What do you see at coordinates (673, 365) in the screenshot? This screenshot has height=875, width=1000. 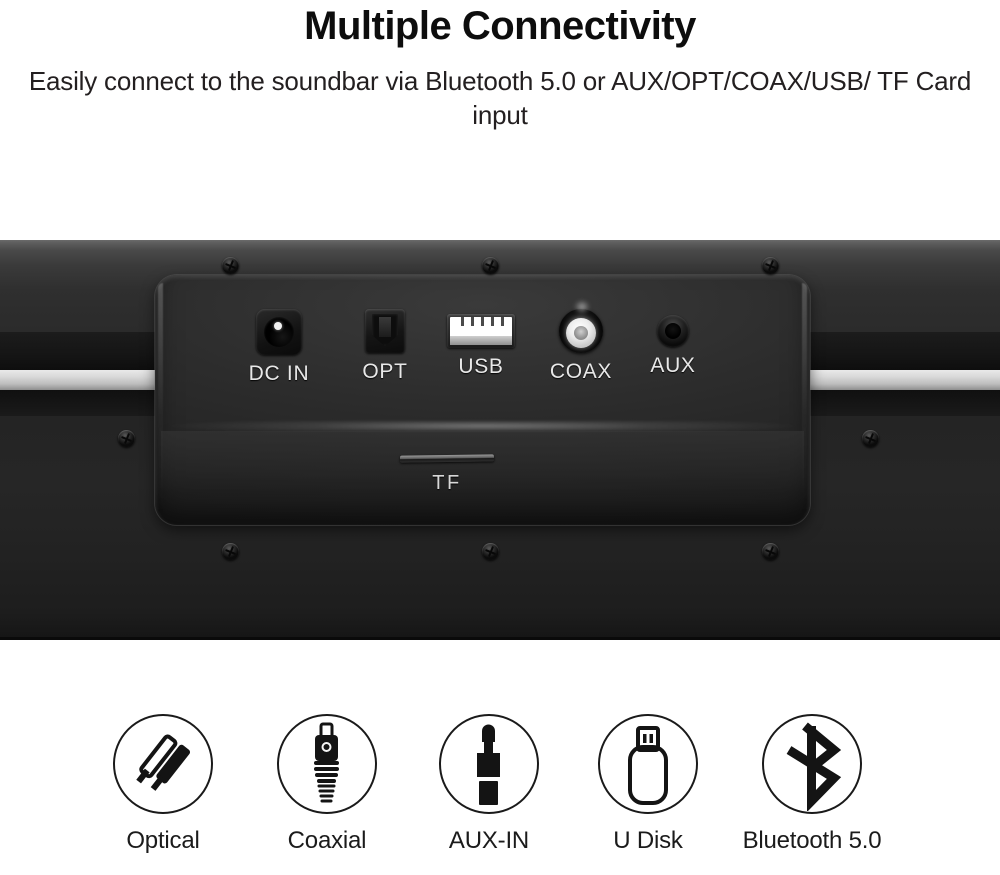 I see `port-label-aux: AUX` at bounding box center [673, 365].